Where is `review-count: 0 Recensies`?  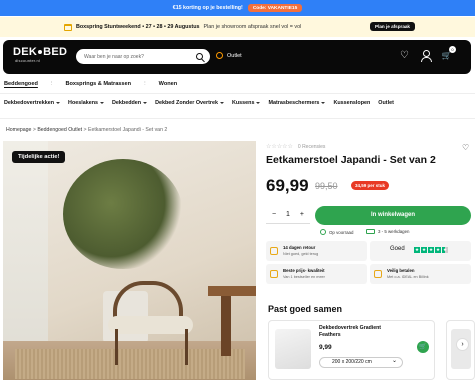
review-count: 0 Recensies is located at coordinates (312, 147).